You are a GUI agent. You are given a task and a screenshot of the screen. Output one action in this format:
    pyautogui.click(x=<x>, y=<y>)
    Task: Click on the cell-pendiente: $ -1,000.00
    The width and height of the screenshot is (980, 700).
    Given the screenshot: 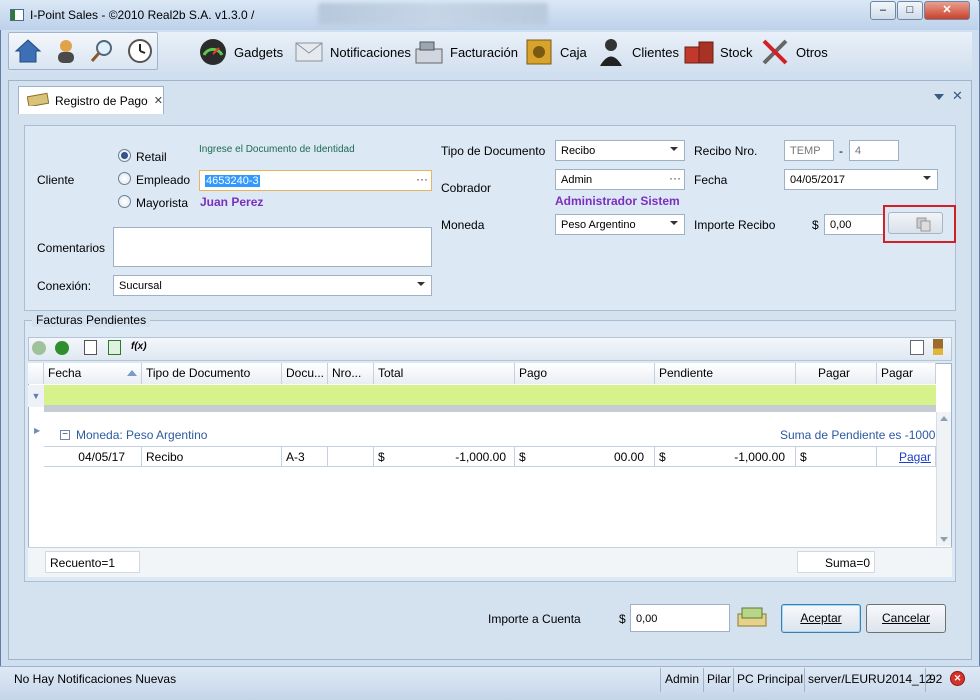 What is the action you would take?
    pyautogui.click(x=725, y=457)
    